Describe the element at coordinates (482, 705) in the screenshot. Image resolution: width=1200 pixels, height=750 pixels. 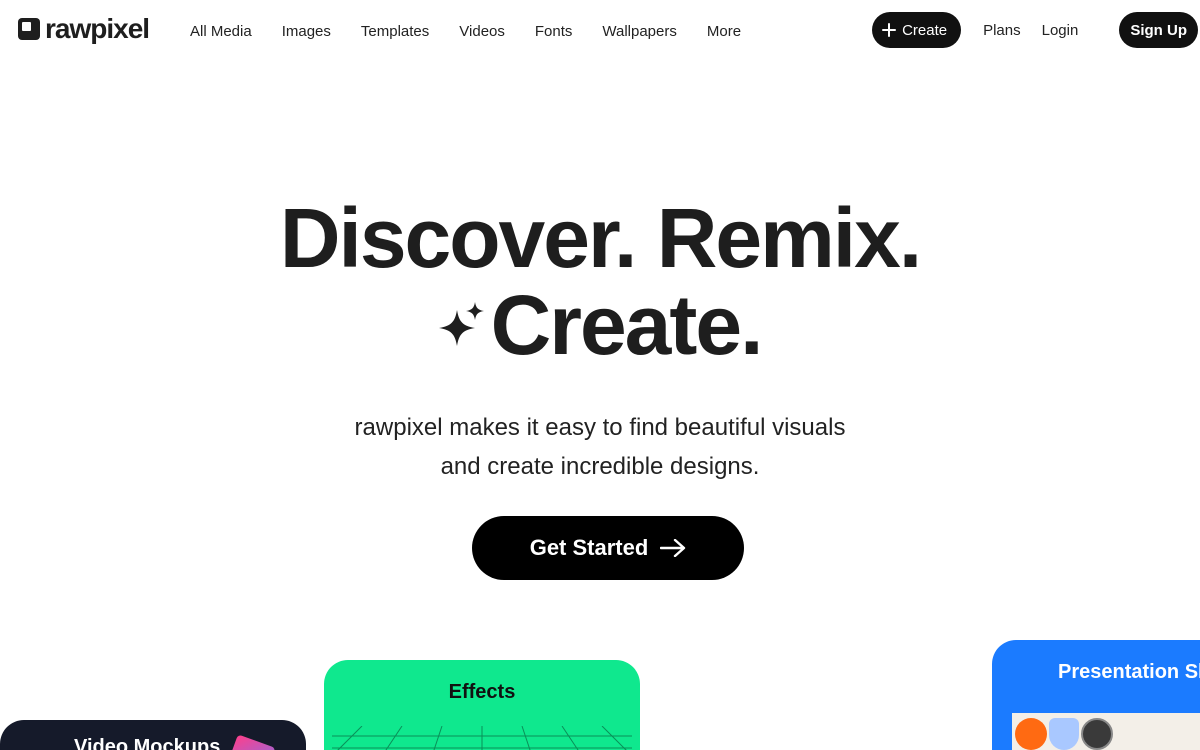
I see `effects-card: Effects` at that location.